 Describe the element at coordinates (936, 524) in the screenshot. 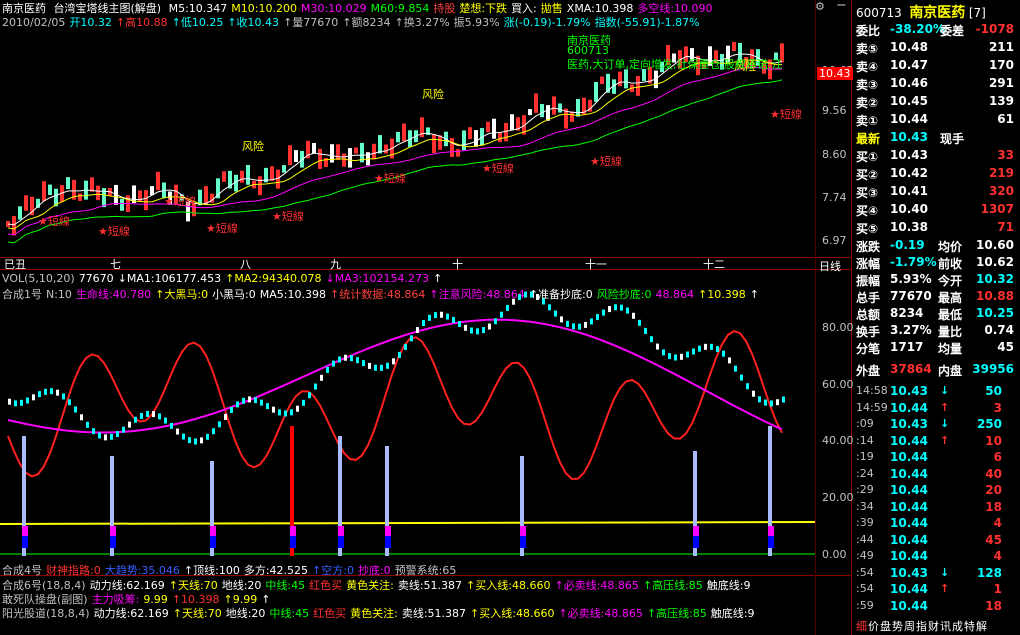

I see `tick-row: :39 10.44 4` at that location.